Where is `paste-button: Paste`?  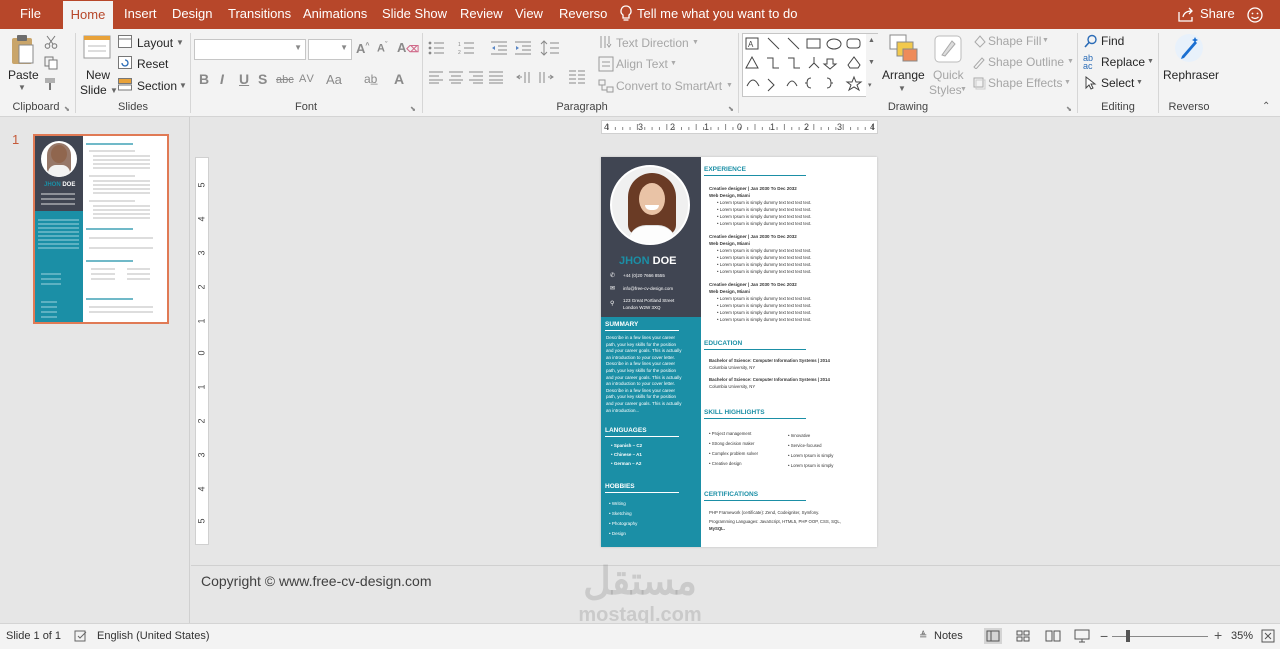 paste-button: Paste is located at coordinates (23, 75).